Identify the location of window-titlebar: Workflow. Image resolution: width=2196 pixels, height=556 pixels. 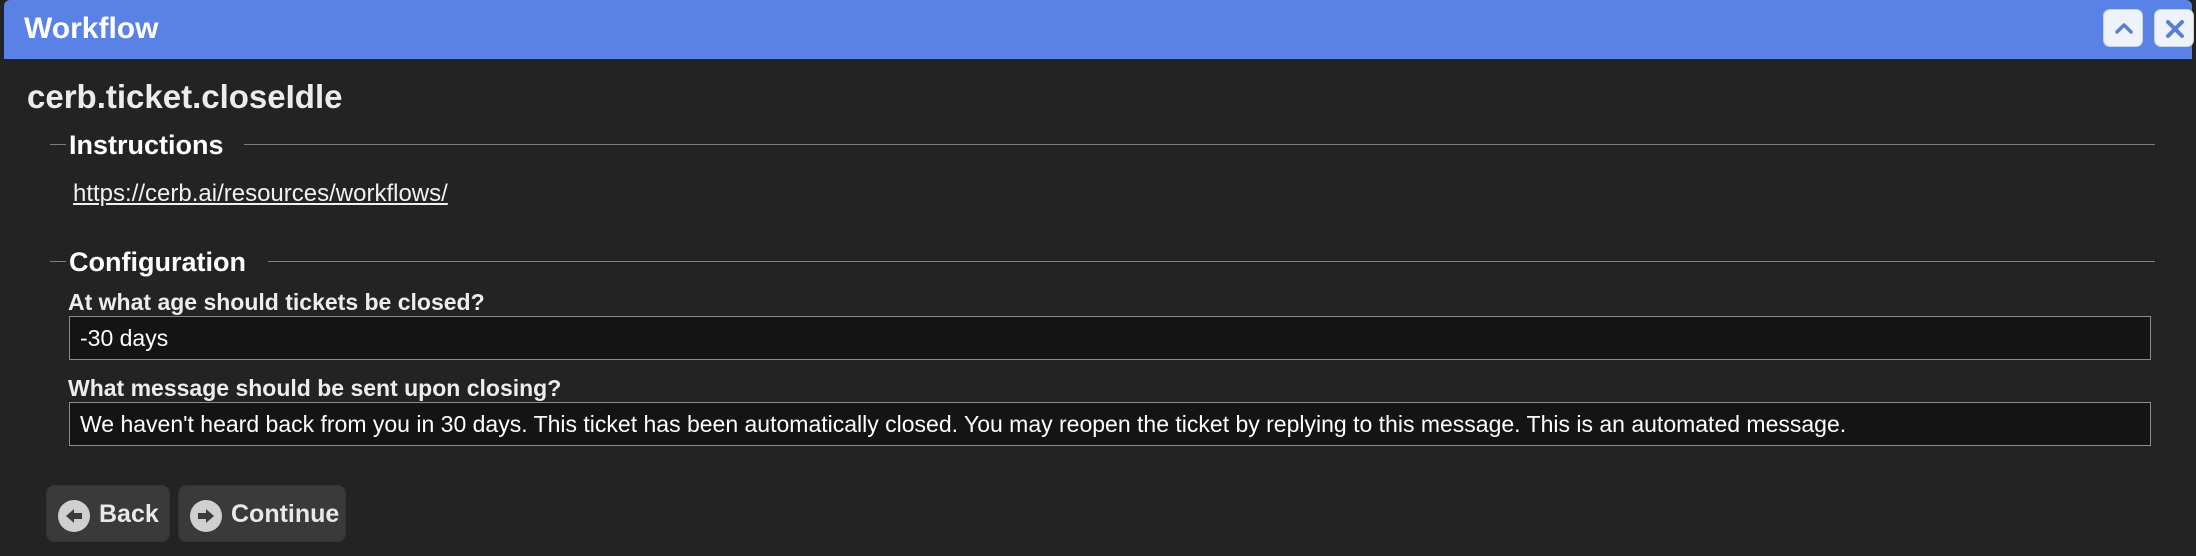
(1099, 29).